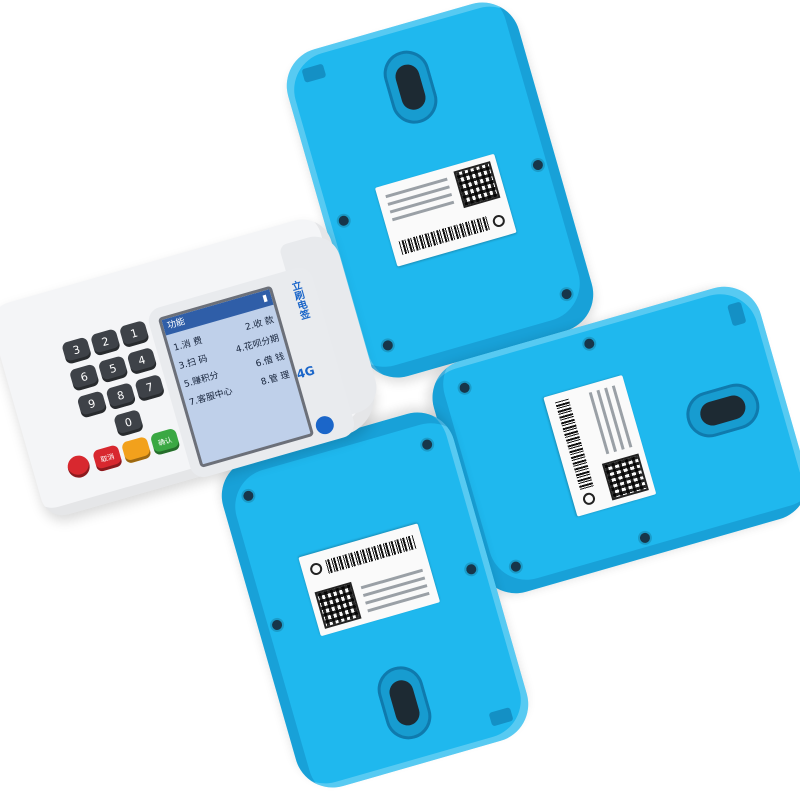  What do you see at coordinates (79, 467) in the screenshot?
I see `power-button` at bounding box center [79, 467].